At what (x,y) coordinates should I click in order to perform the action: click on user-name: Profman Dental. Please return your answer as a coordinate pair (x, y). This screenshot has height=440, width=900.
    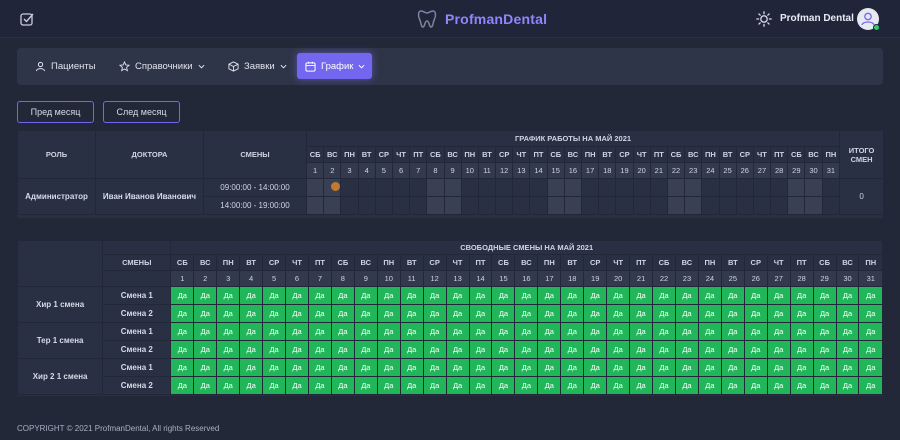
    Looking at the image, I should click on (817, 18).